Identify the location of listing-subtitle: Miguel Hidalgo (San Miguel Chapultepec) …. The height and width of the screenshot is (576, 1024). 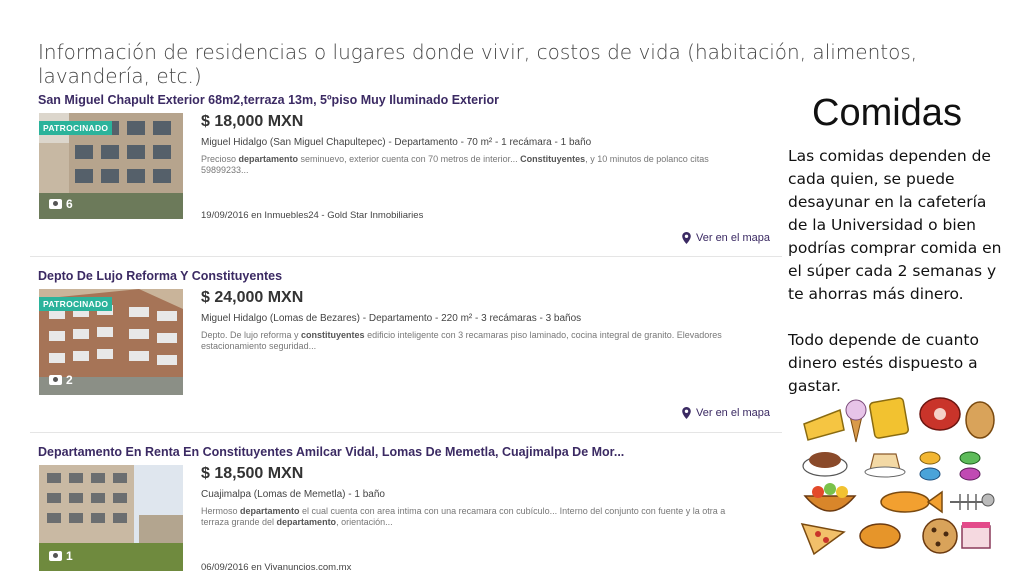
(396, 142).